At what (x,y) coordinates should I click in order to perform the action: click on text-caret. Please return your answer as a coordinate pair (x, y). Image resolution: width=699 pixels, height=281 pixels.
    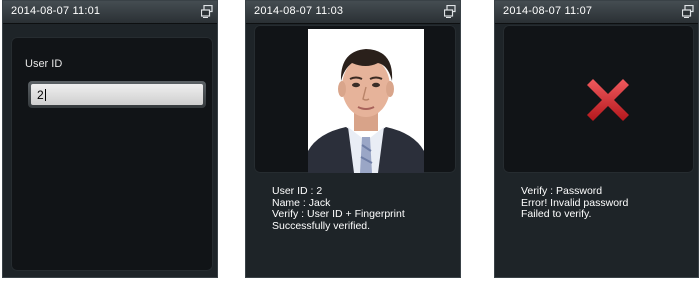
    Looking at the image, I should click on (45, 95).